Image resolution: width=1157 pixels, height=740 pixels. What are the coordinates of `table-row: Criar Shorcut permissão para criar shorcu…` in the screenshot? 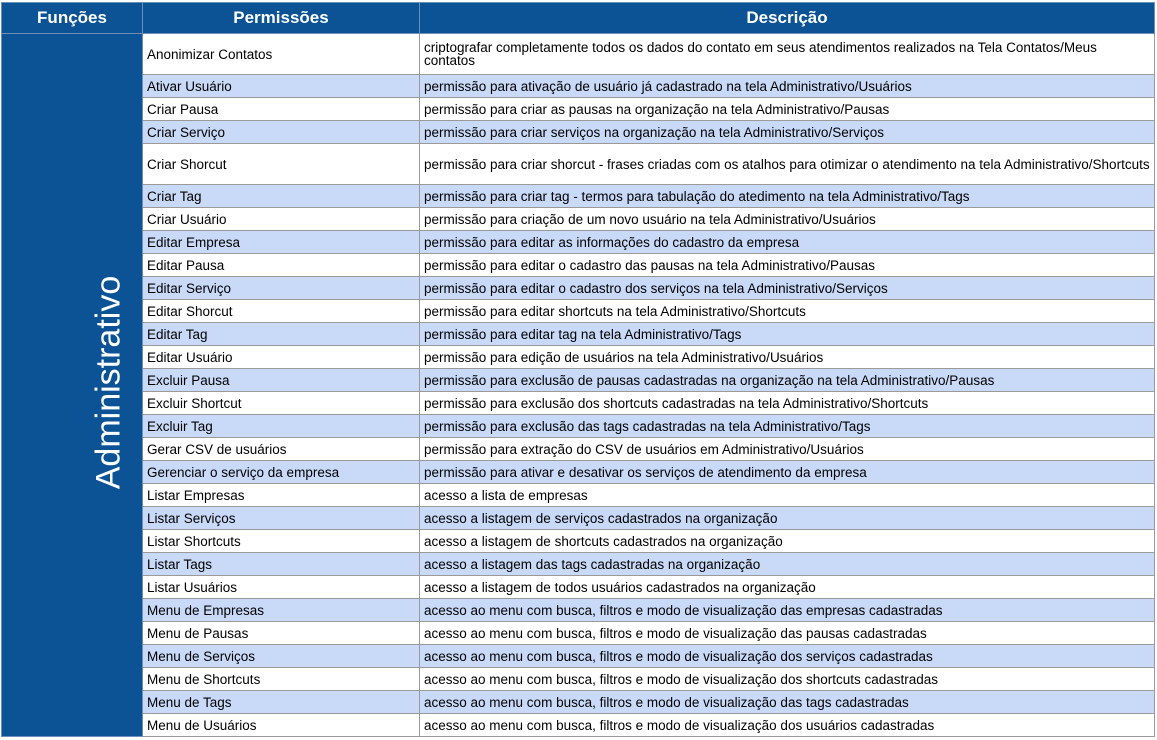 It's located at (578, 164).